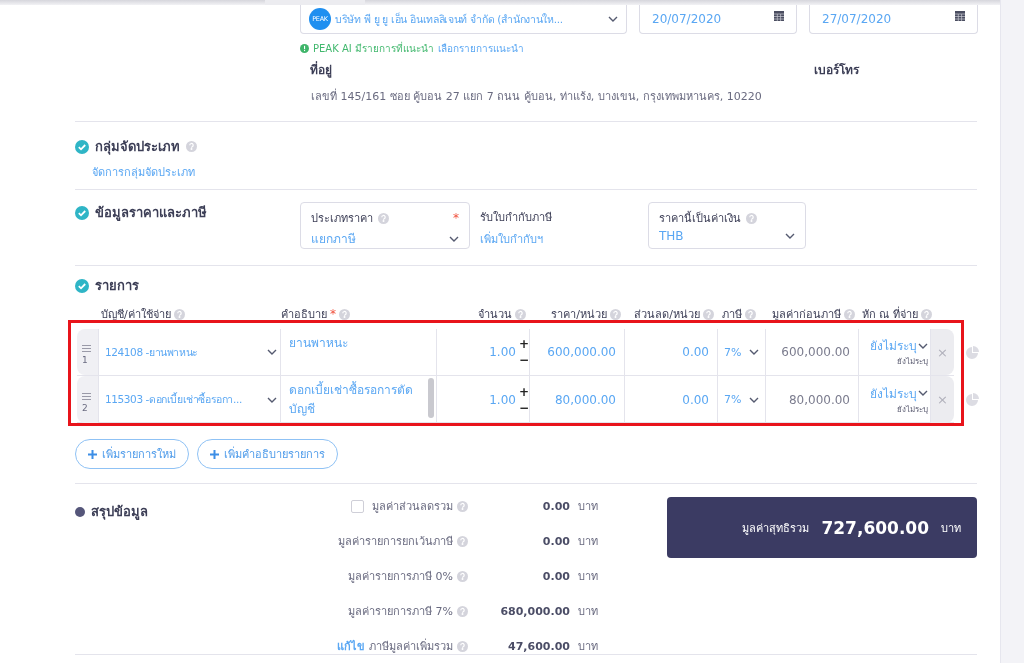  I want to click on price-field: 80,000.00, so click(577, 400).